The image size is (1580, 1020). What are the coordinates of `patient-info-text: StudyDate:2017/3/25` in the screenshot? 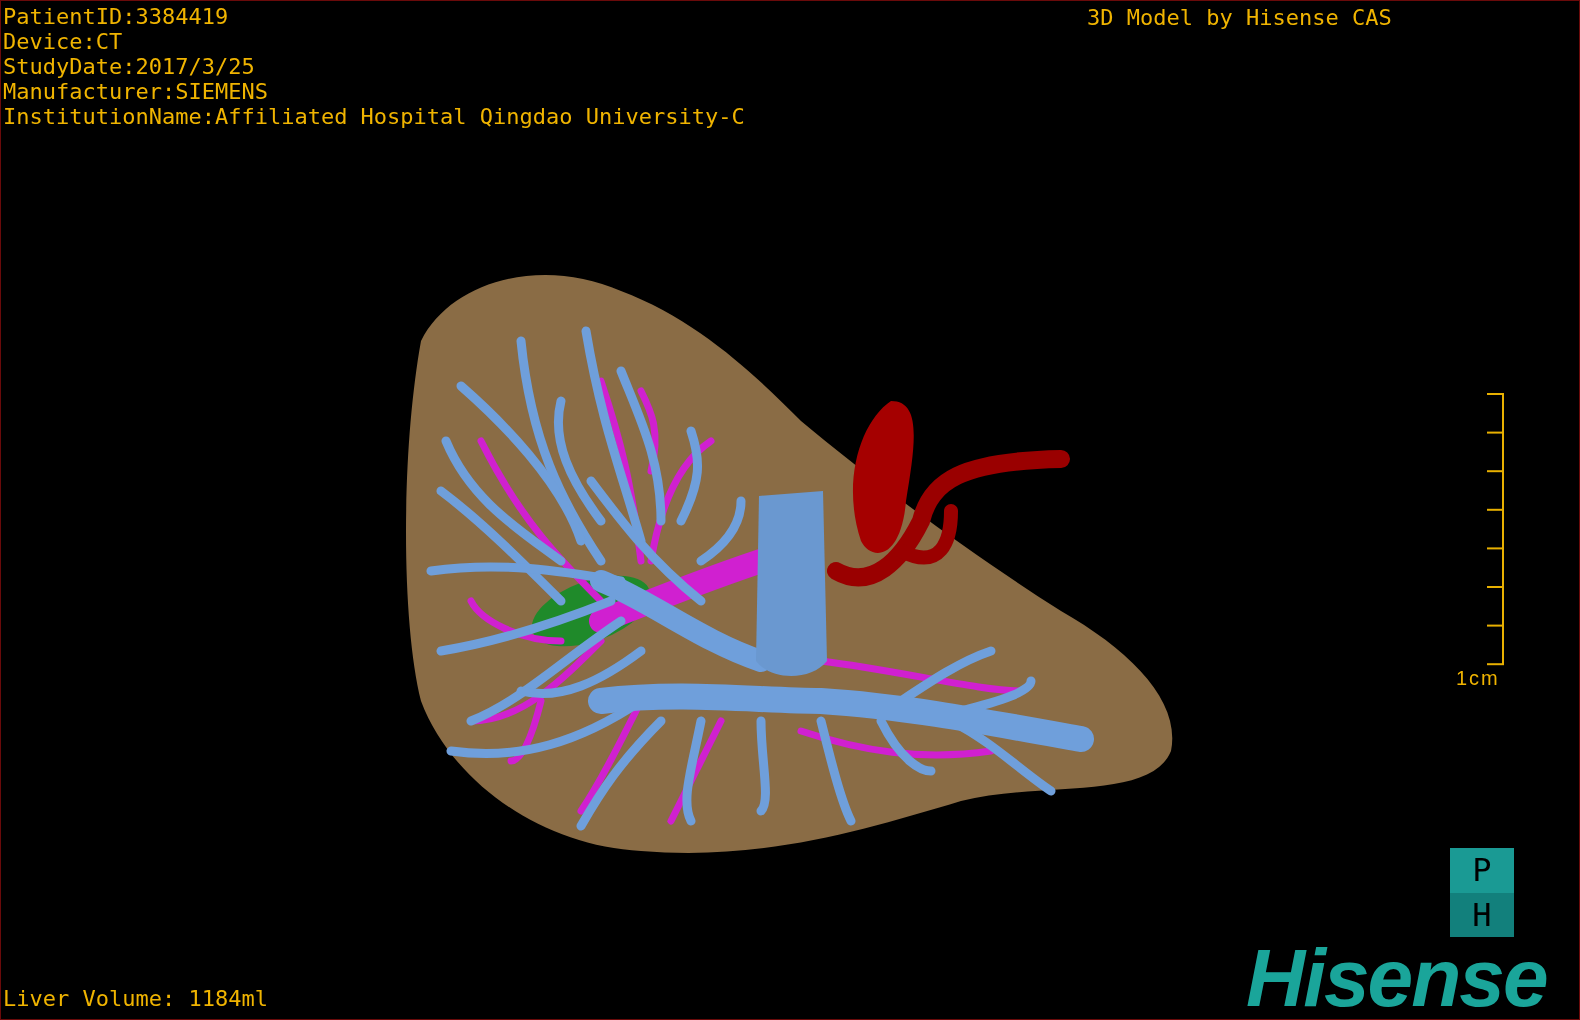 It's located at (129, 66).